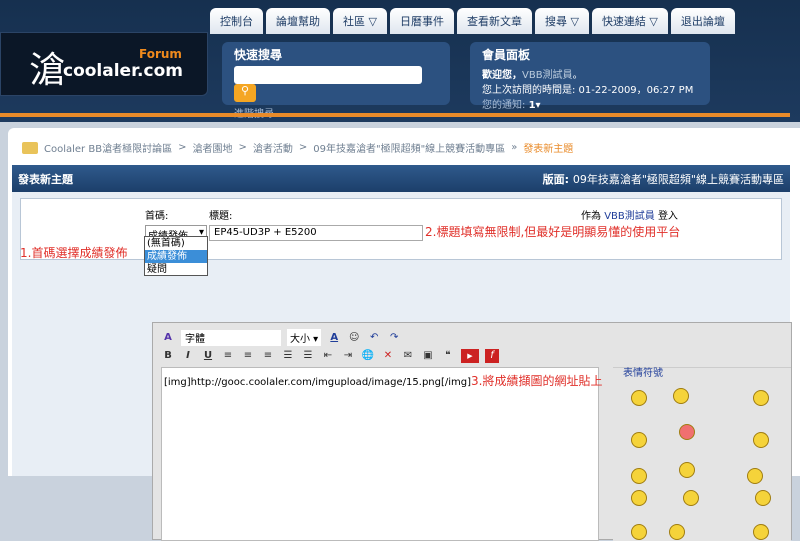 The image size is (800, 541). What do you see at coordinates (176, 269) in the screenshot?
I see `prefix-option: 疑問` at bounding box center [176, 269].